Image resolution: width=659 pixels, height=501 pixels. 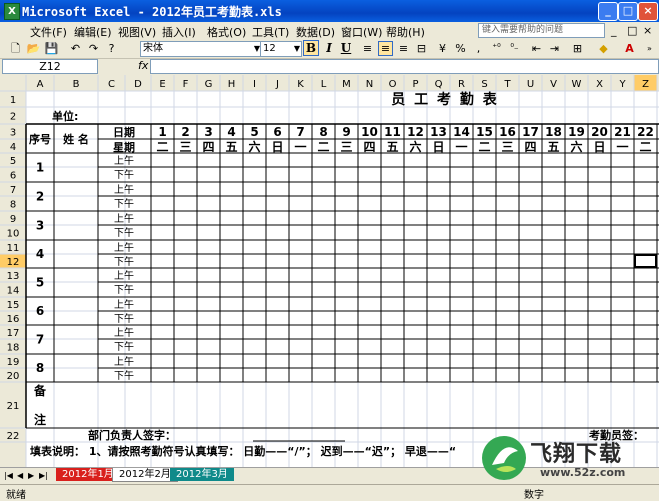 What do you see at coordinates (208, 147) in the screenshot?
I see `weekday-cell: 四` at bounding box center [208, 147].